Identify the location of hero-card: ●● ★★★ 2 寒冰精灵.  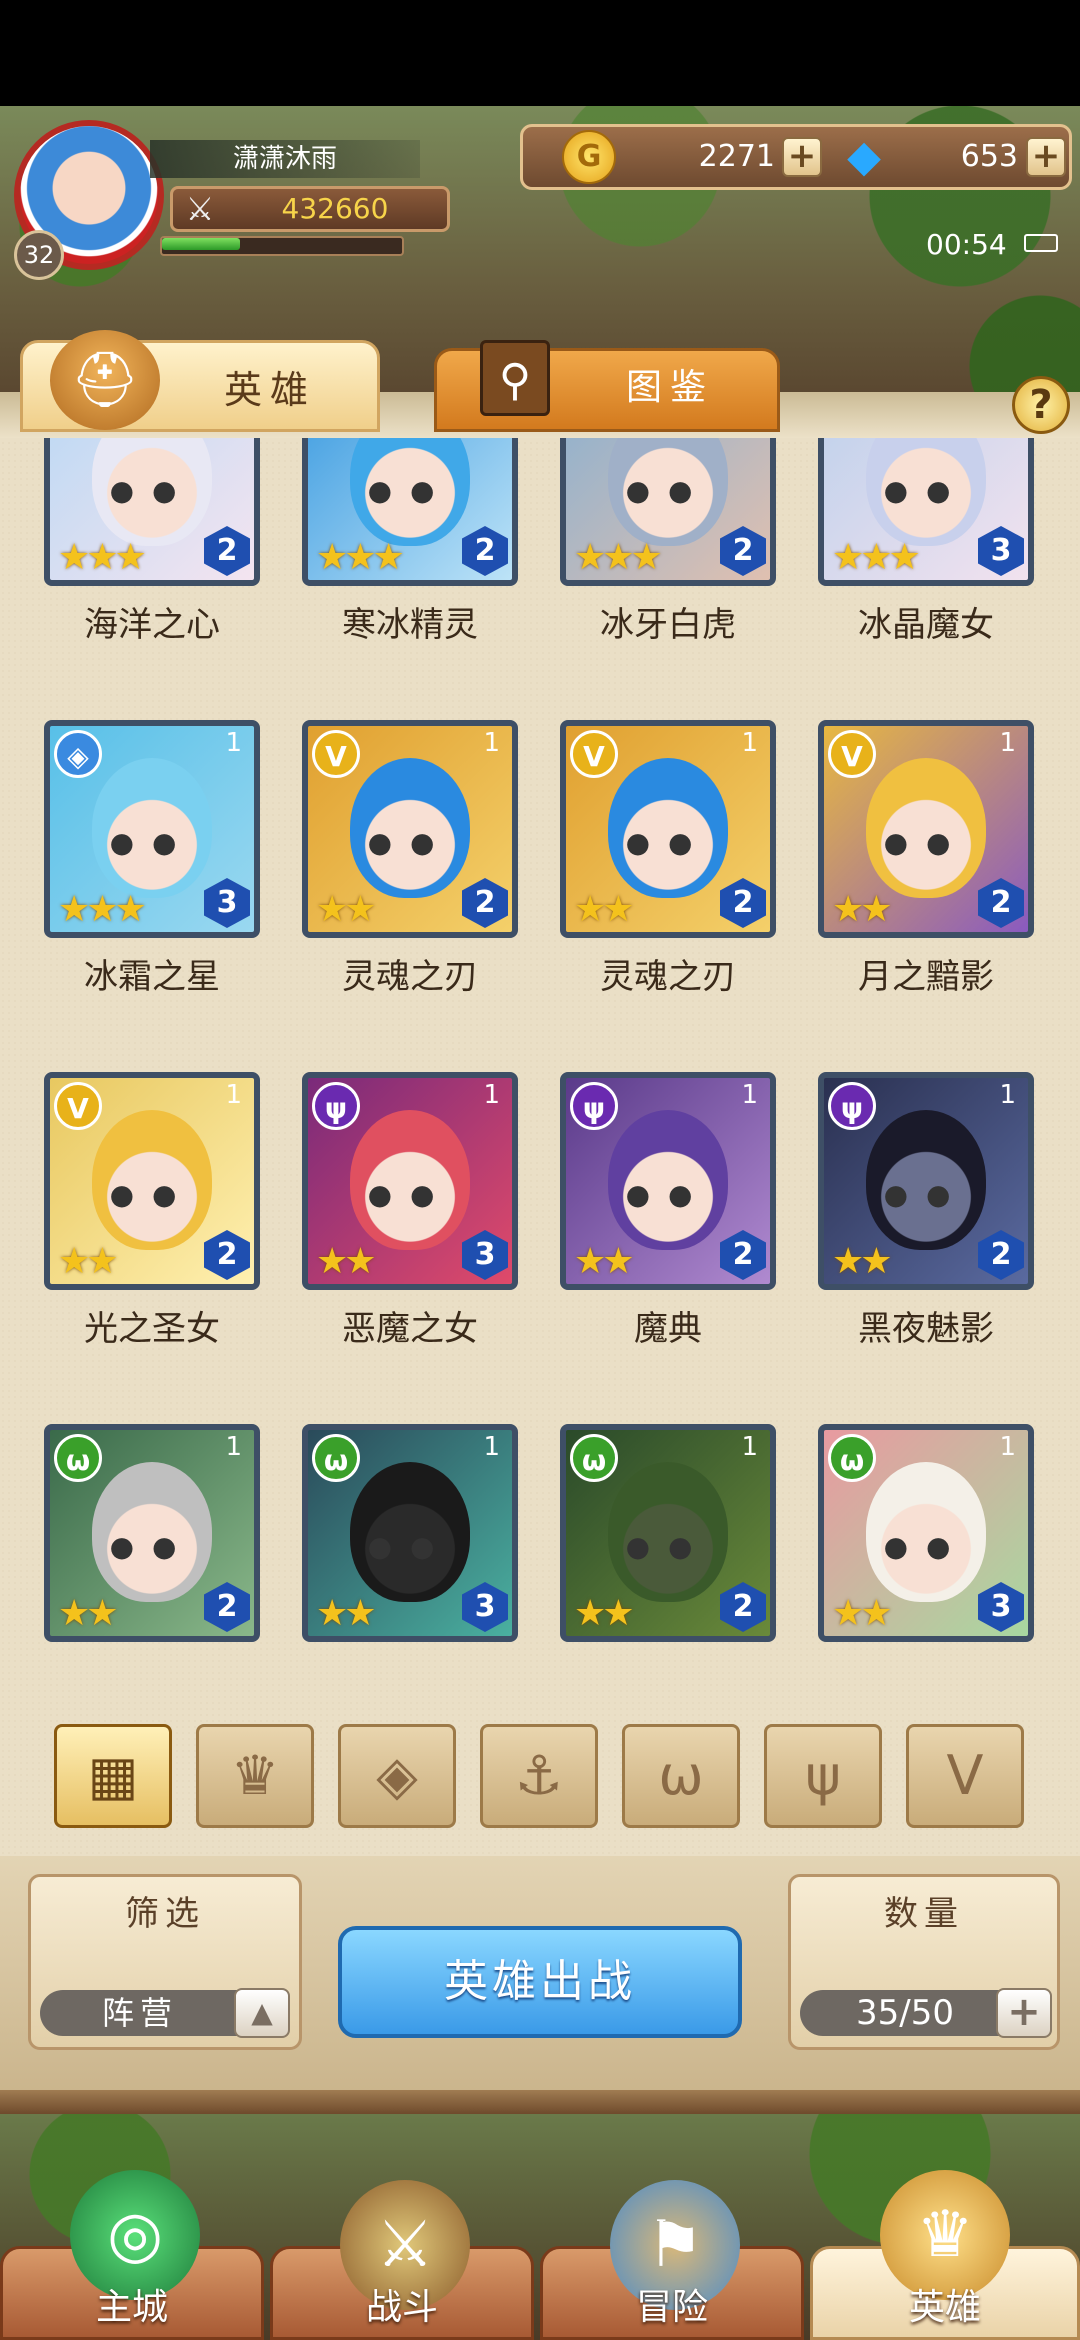
(403, 553).